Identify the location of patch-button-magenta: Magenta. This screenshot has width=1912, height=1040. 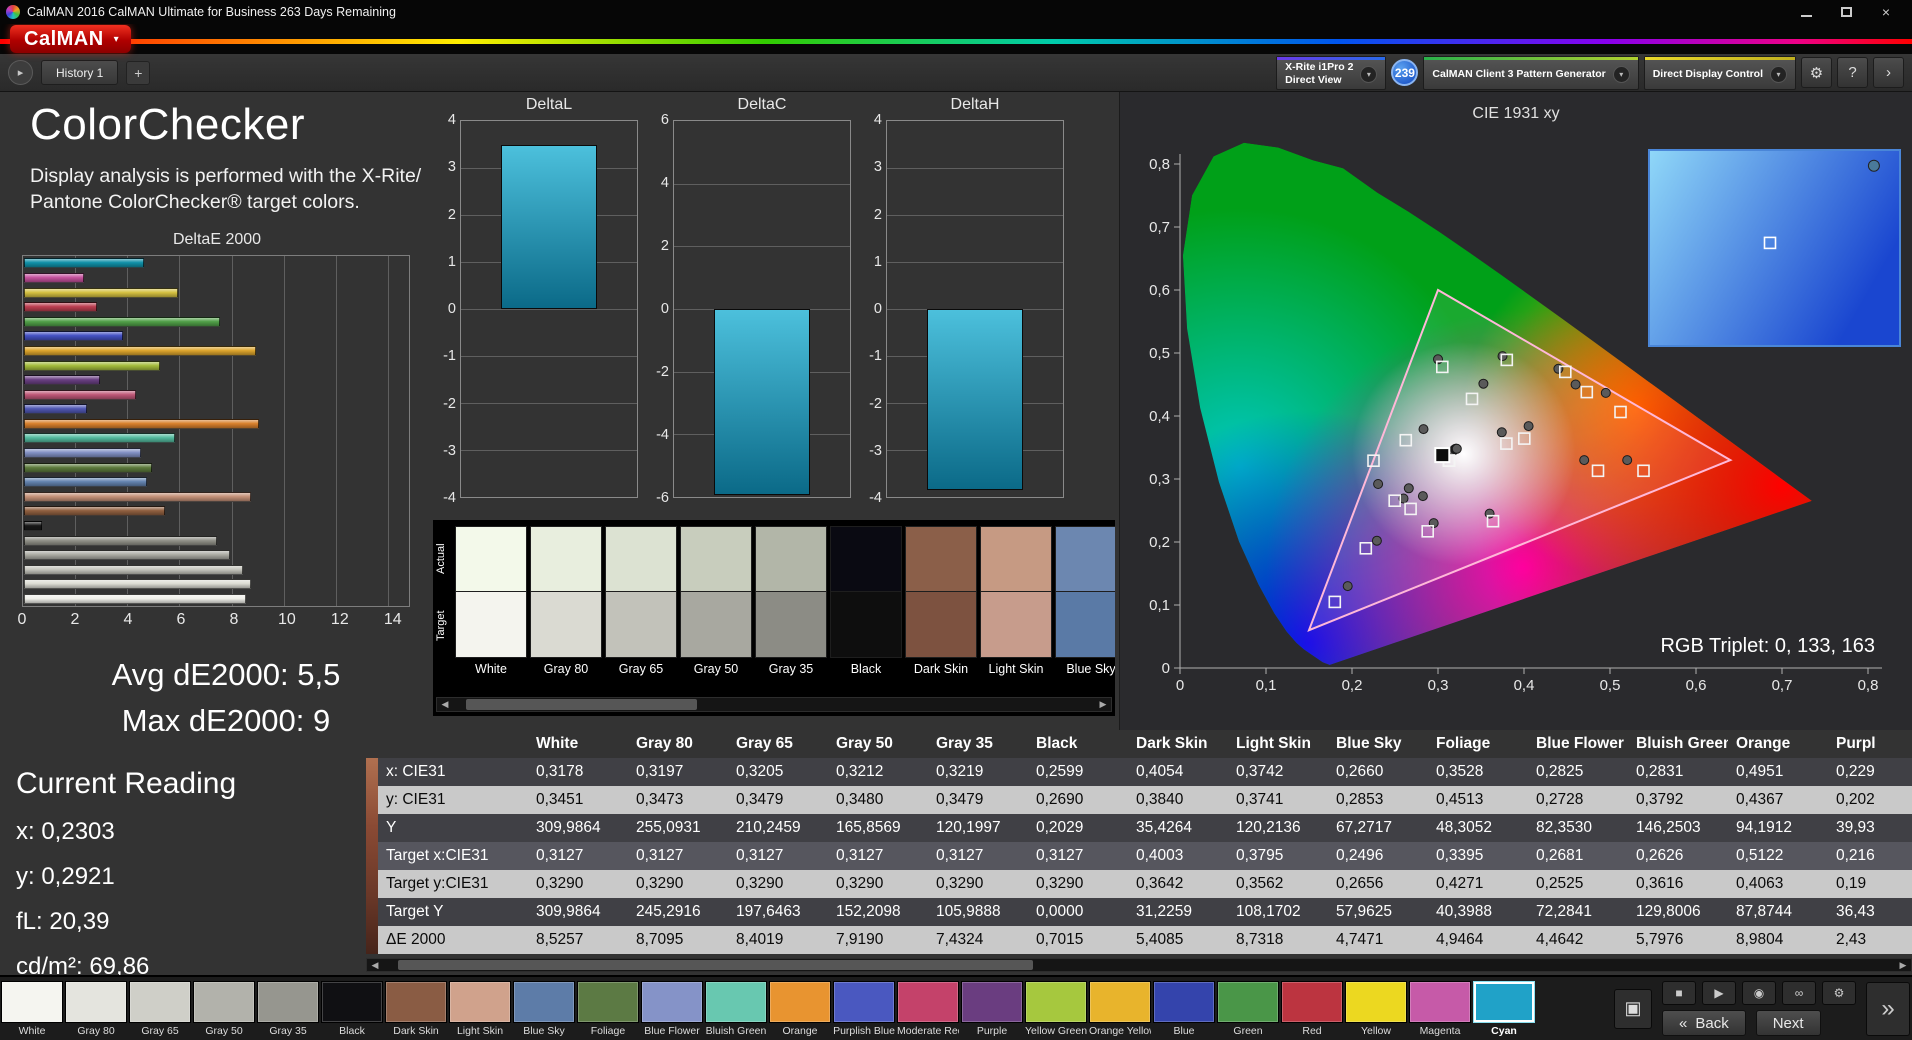
(1440, 1008).